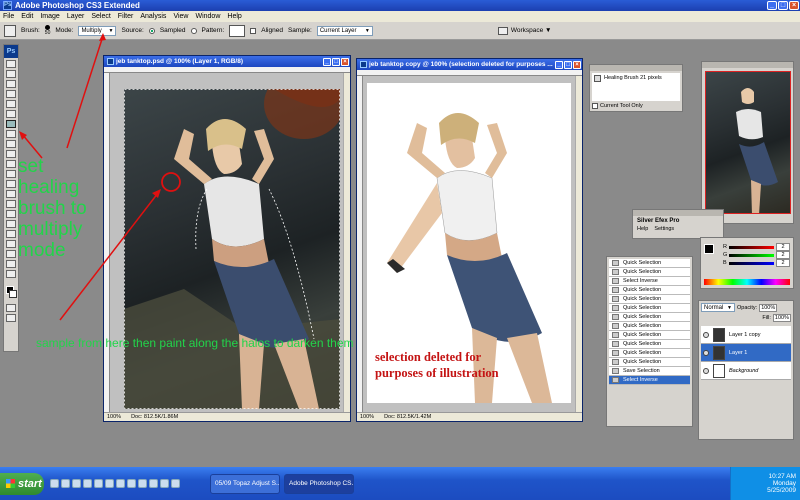 The image size is (800, 500). What do you see at coordinates (11, 184) in the screenshot?
I see `blur-tool-icon` at bounding box center [11, 184].